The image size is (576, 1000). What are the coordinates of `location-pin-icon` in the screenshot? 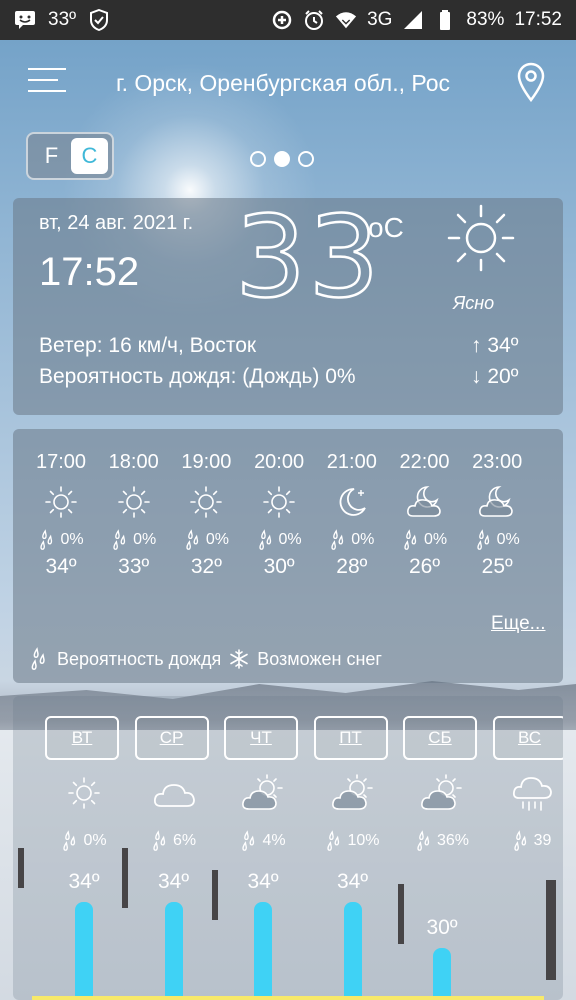 It's located at (532, 83).